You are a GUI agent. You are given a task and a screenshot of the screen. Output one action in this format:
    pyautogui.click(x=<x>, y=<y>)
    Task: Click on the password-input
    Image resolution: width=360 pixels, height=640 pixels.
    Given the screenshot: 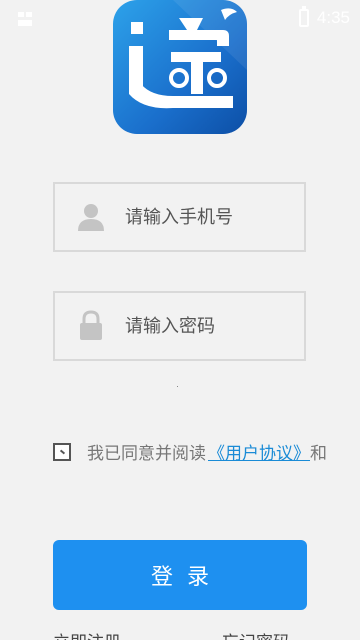 What is the action you would take?
    pyautogui.click(x=210, y=326)
    